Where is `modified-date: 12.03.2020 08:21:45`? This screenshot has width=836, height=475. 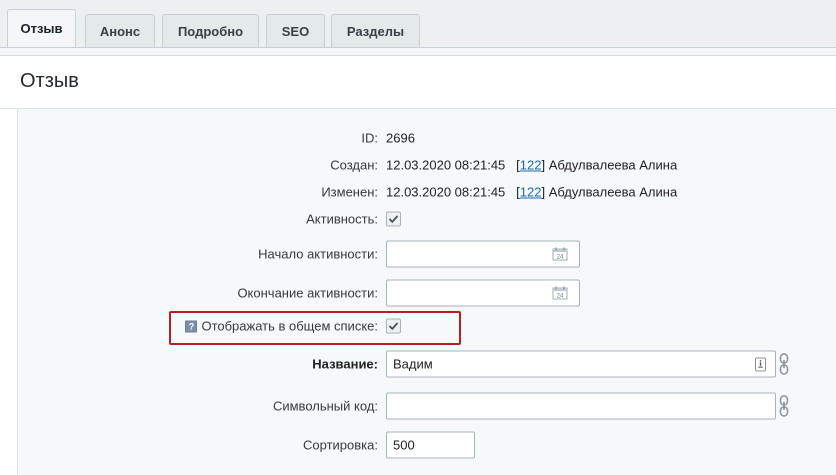
modified-date: 12.03.2020 08:21:45 is located at coordinates (446, 192).